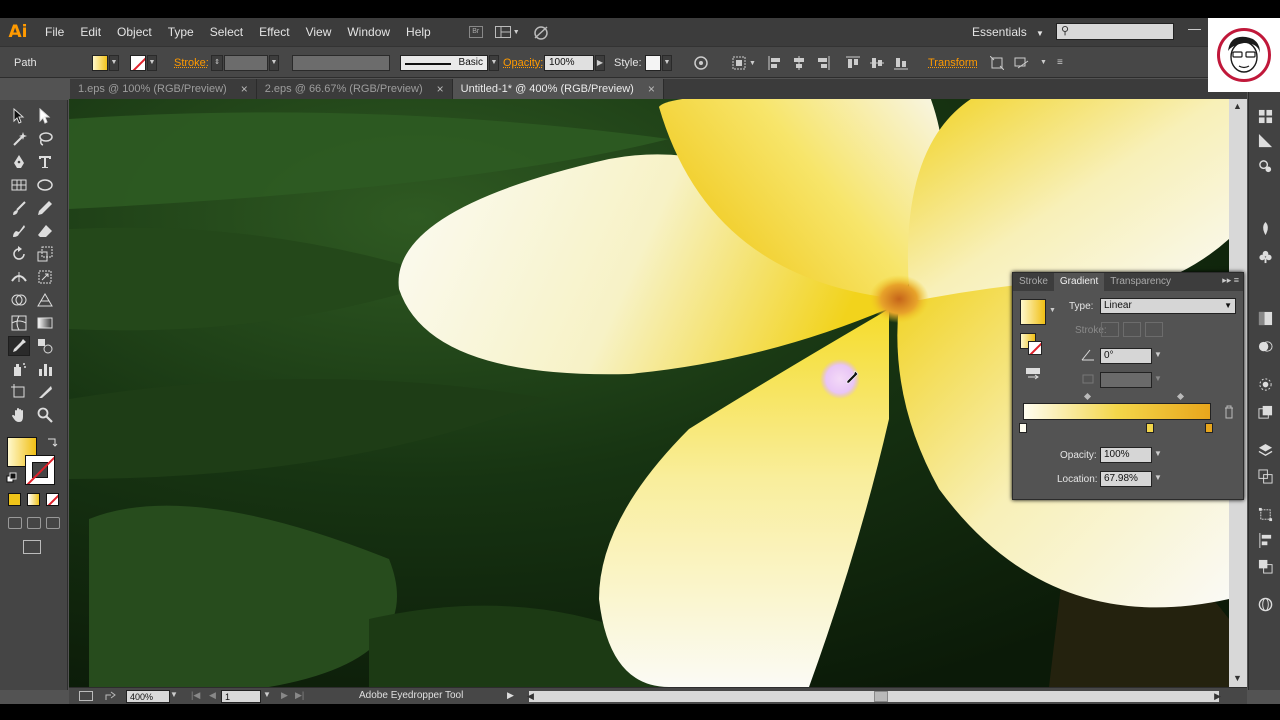 The image size is (1280, 720). What do you see at coordinates (1126, 479) in the screenshot?
I see `stop-location-field: 67.98%` at bounding box center [1126, 479].